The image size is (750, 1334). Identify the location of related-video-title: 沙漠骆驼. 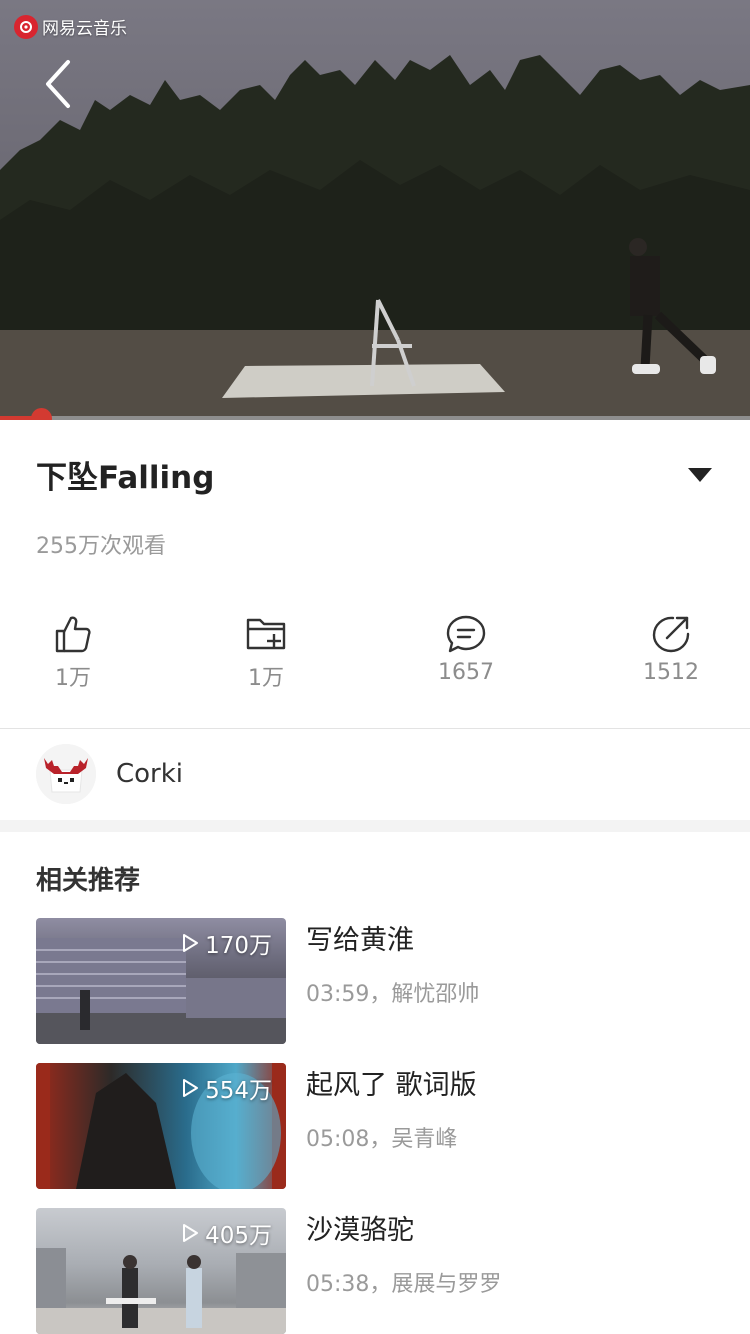
(360, 1230).